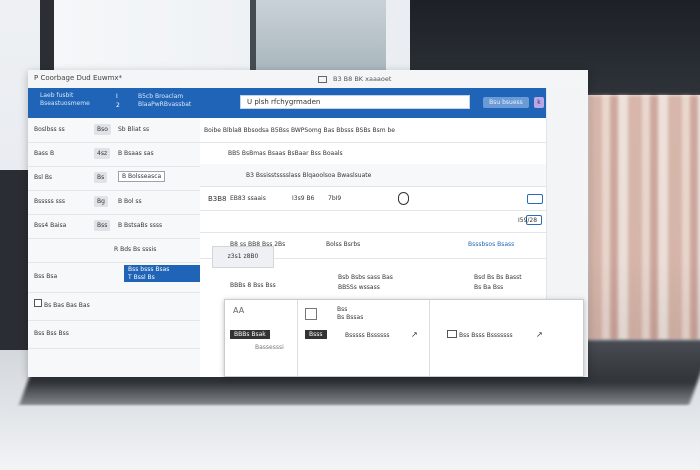  Describe the element at coordinates (489, 287) in the screenshot. I see `main-row-text: Bs Ba Bss` at that location.